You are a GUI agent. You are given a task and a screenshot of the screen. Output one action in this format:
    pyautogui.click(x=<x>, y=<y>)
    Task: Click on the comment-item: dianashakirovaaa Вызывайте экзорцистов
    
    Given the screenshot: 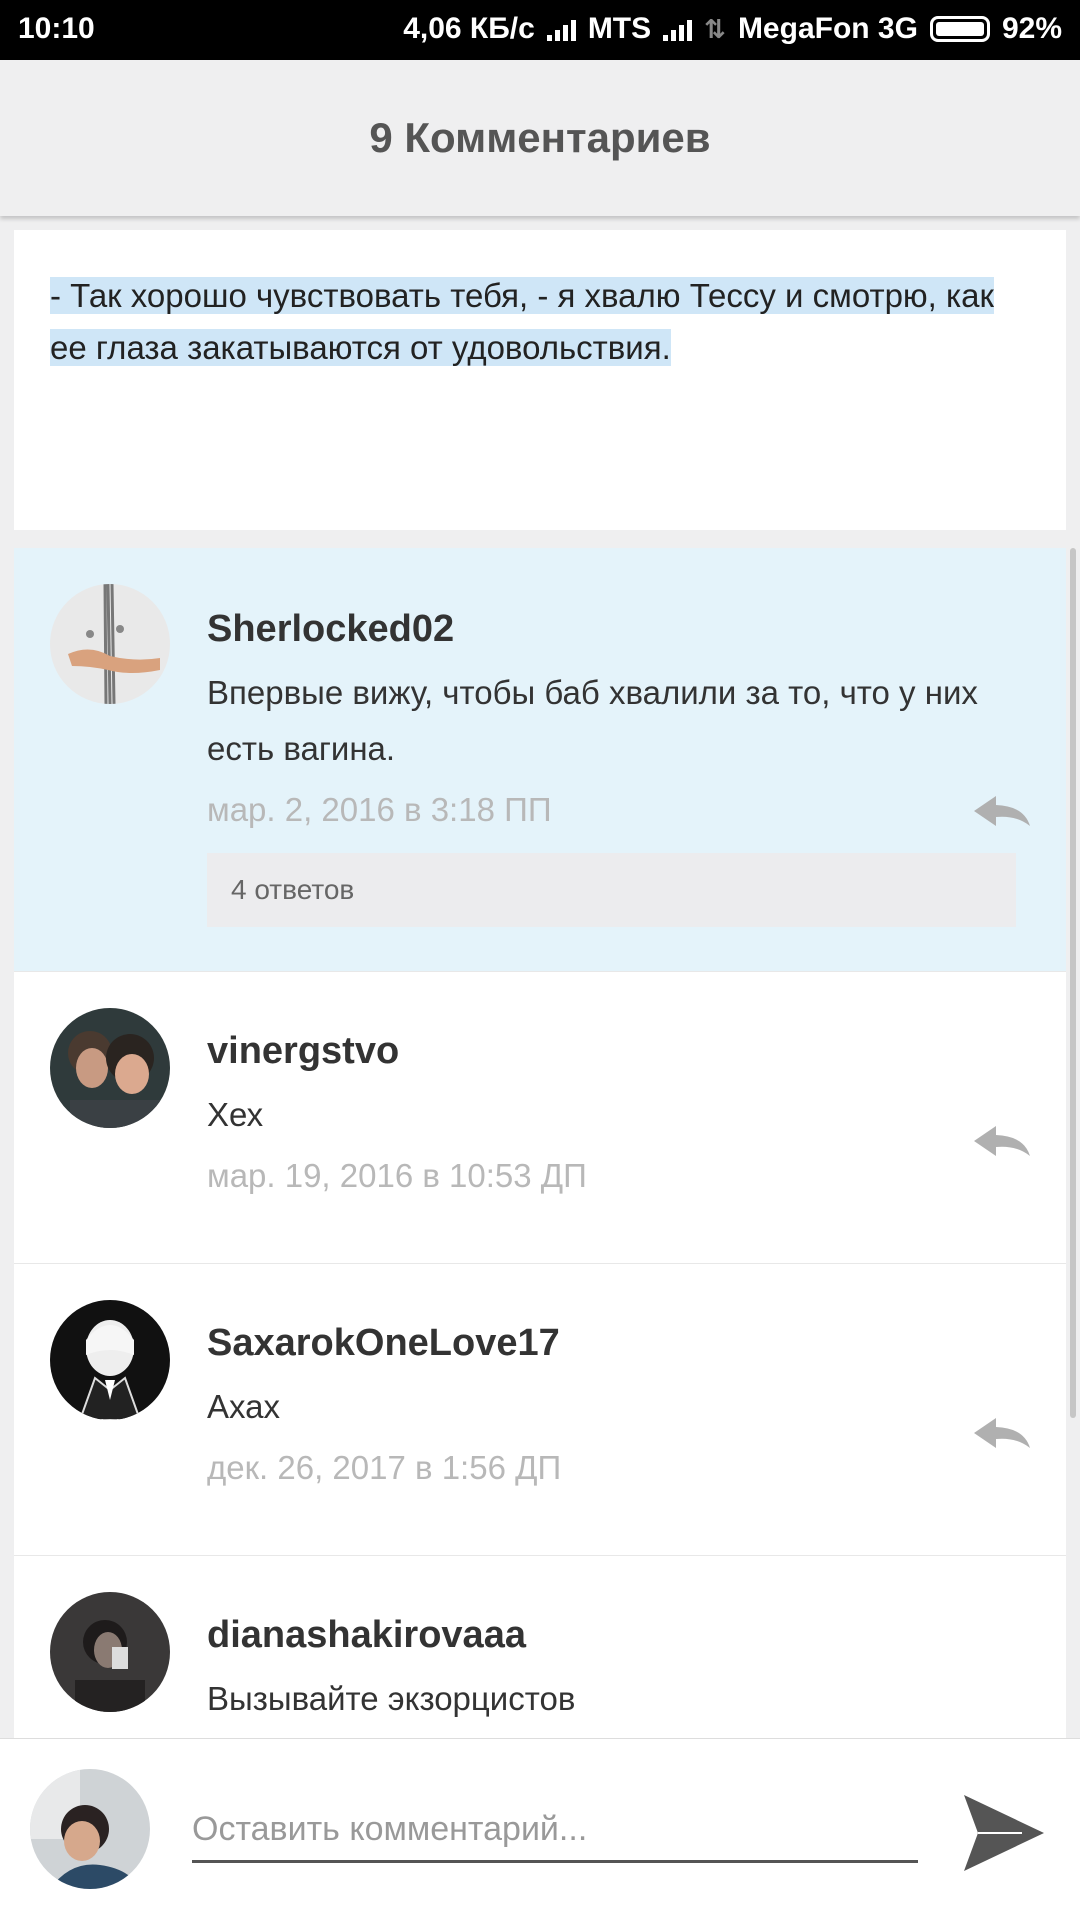 What is the action you would take?
    pyautogui.click(x=540, y=1647)
    